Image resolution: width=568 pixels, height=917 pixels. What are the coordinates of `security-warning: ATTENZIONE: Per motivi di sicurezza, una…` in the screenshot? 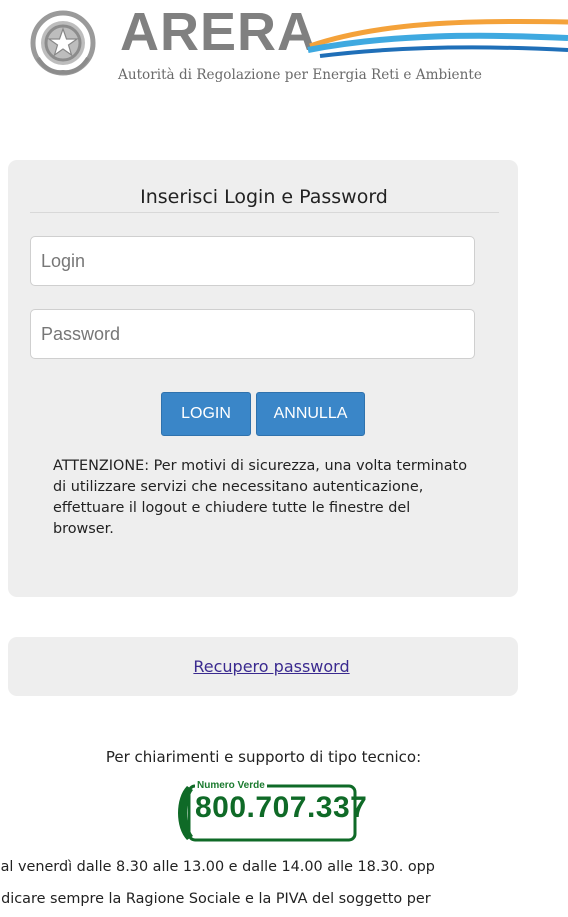 It's located at (260, 497).